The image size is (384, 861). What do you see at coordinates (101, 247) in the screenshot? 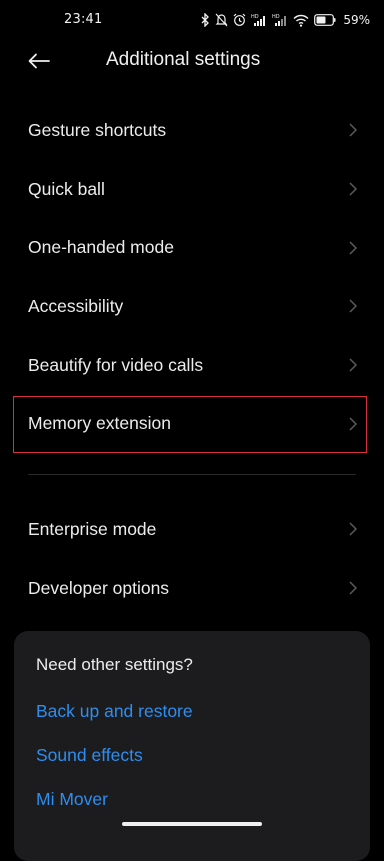
I see `setting-label: One-handed mode` at bounding box center [101, 247].